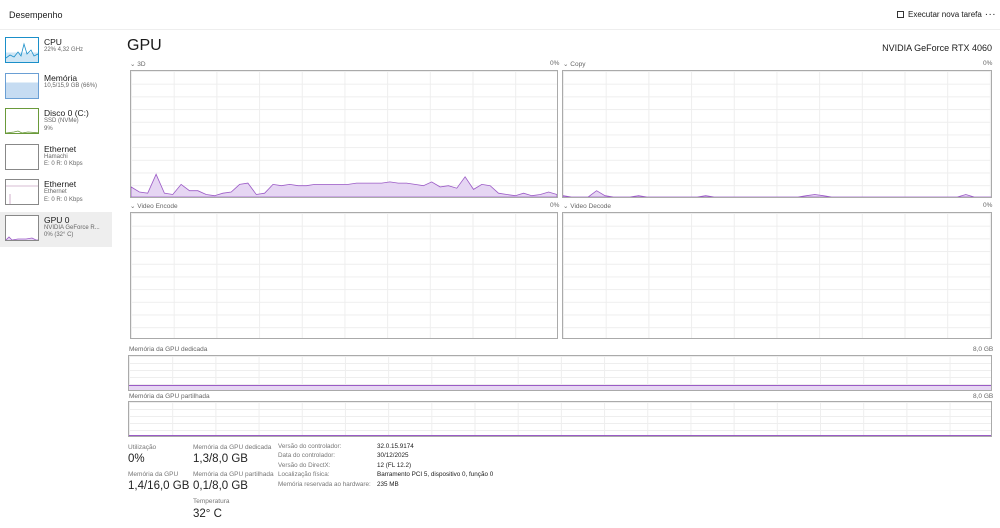  I want to click on shared-memory-graph, so click(560, 419).